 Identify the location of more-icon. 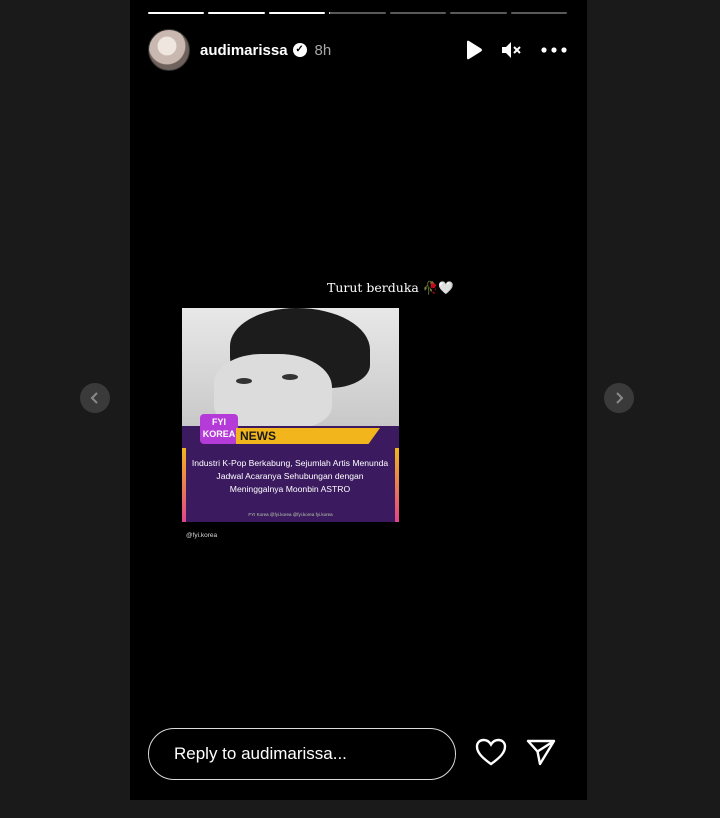
(554, 50).